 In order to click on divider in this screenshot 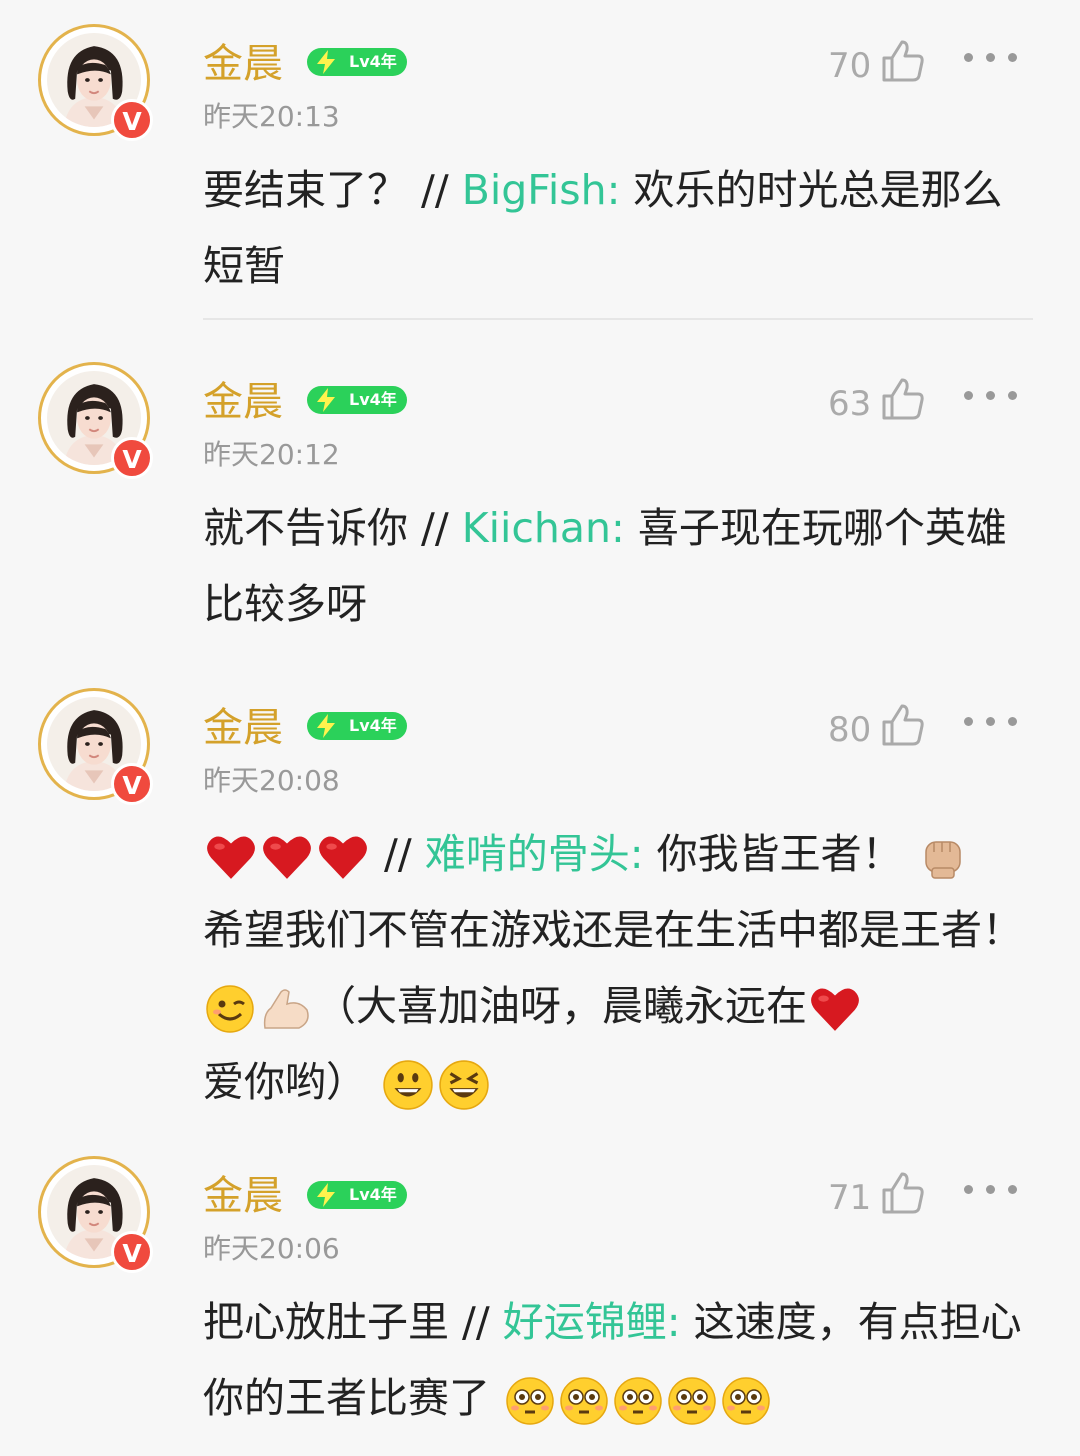, I will do `click(618, 319)`.